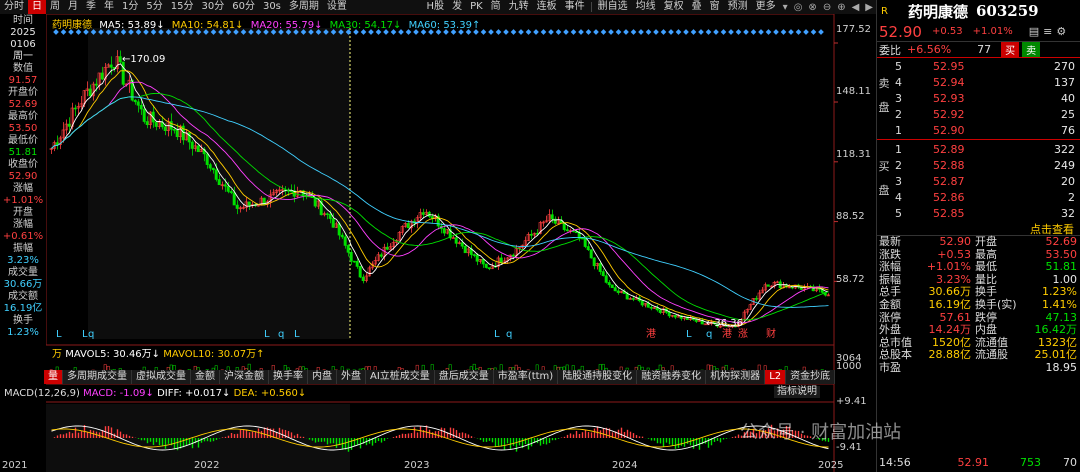  I want to click on window-button: 窗, so click(715, 7).